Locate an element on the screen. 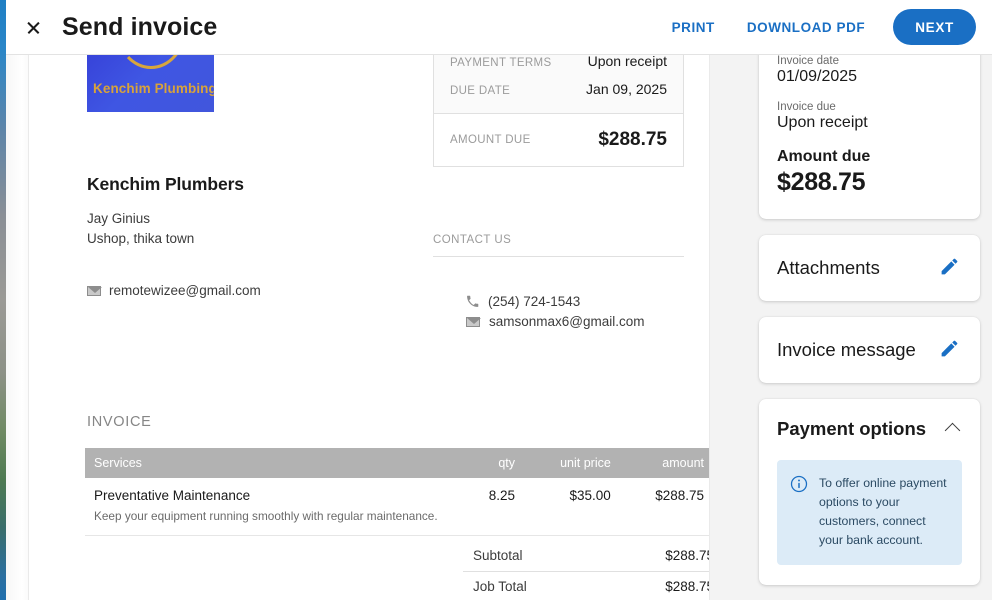 This screenshot has height=600, width=992. due-date-row: DUE DATE Jan 09, 2025 is located at coordinates (558, 89).